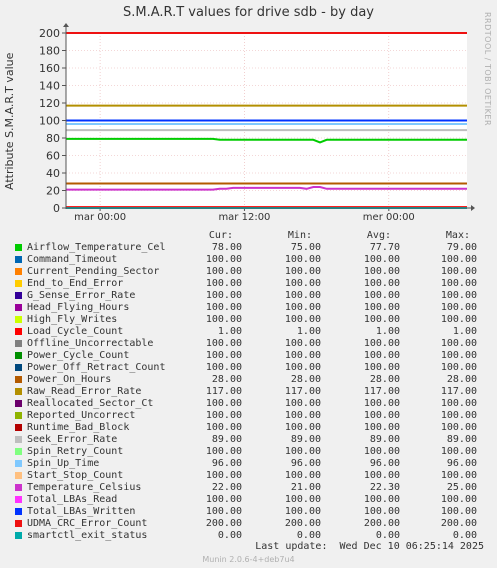  Describe the element at coordinates (308, 535) in the screenshot. I see `legend-value-min: 0.00` at that location.